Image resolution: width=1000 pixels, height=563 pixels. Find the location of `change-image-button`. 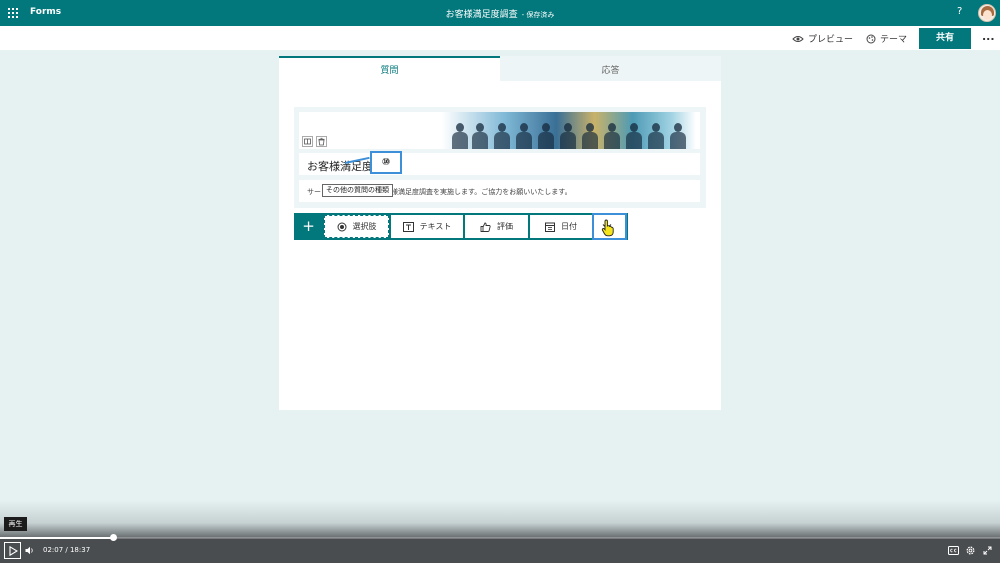

change-image-button is located at coordinates (307, 141).